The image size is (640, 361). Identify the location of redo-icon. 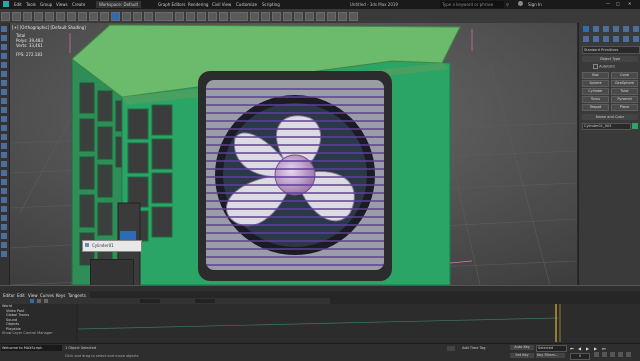
(16, 16).